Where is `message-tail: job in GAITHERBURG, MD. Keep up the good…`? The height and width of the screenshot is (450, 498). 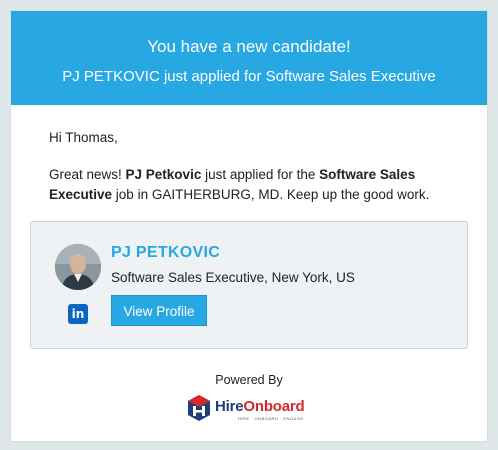
message-tail: job in GAITHERBURG, MD. Keep up the good… is located at coordinates (271, 194).